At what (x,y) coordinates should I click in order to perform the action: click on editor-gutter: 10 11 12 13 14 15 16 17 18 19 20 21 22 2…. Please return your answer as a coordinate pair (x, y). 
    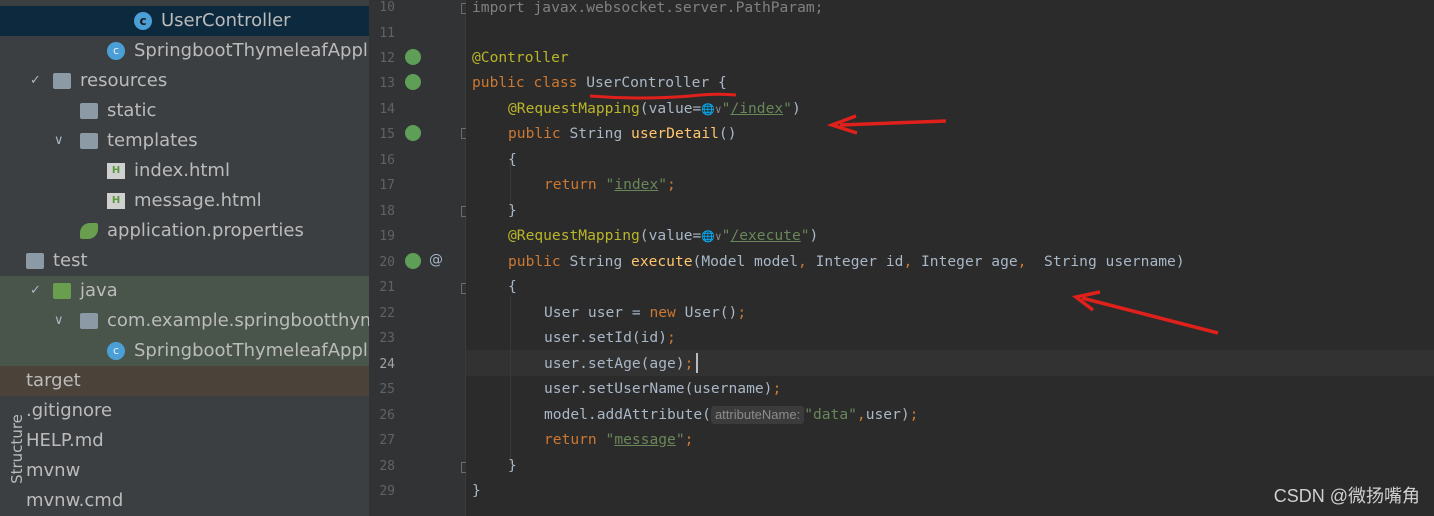
    Looking at the image, I should click on (420, 258).